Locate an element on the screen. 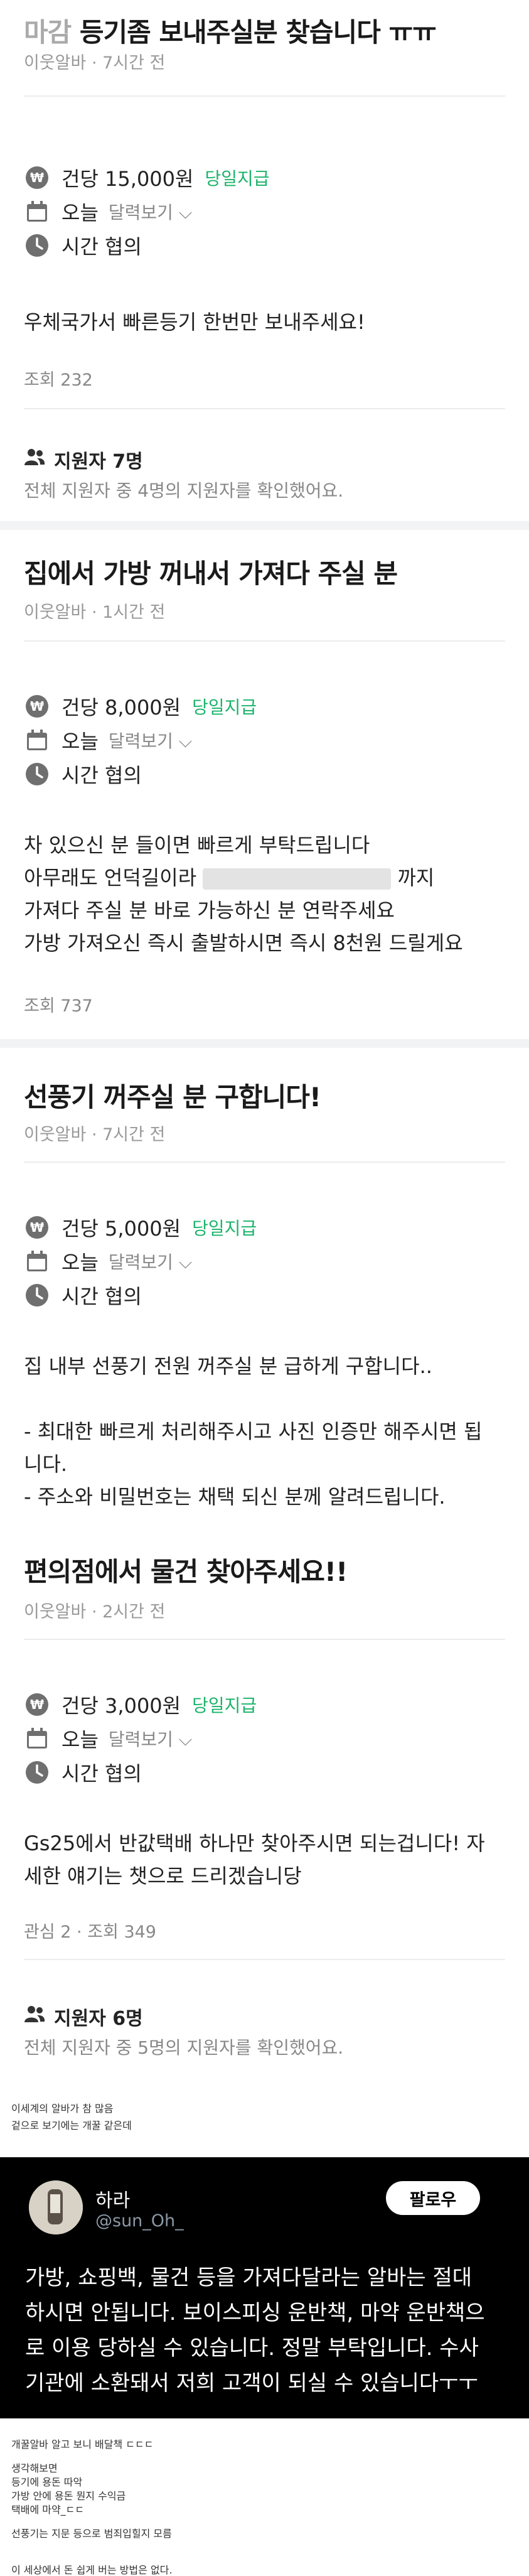  caption-note: 겉으로 보기에는 개꿀 같은데 is located at coordinates (71, 2125).